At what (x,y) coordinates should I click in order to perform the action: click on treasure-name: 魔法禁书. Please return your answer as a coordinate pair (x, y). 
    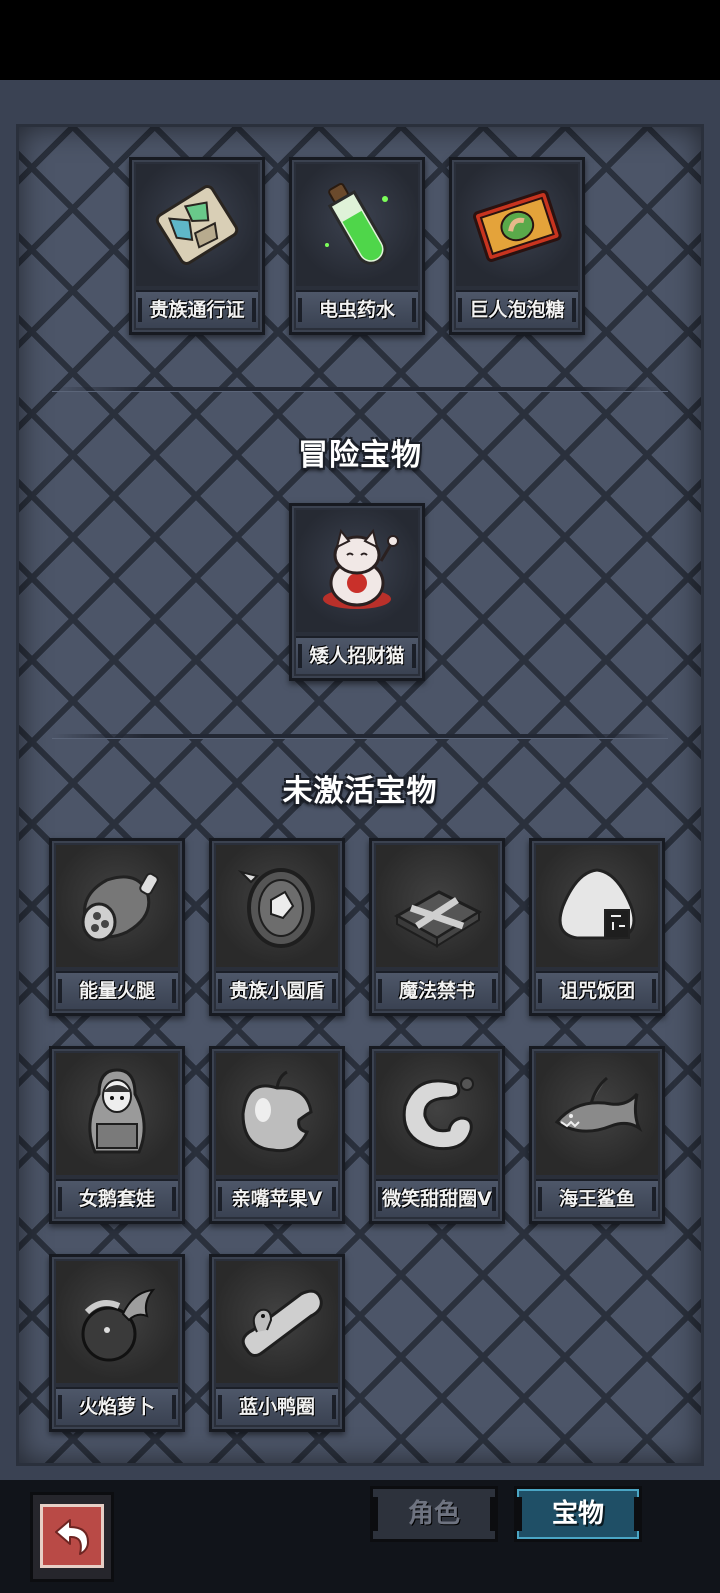
    Looking at the image, I should click on (437, 990).